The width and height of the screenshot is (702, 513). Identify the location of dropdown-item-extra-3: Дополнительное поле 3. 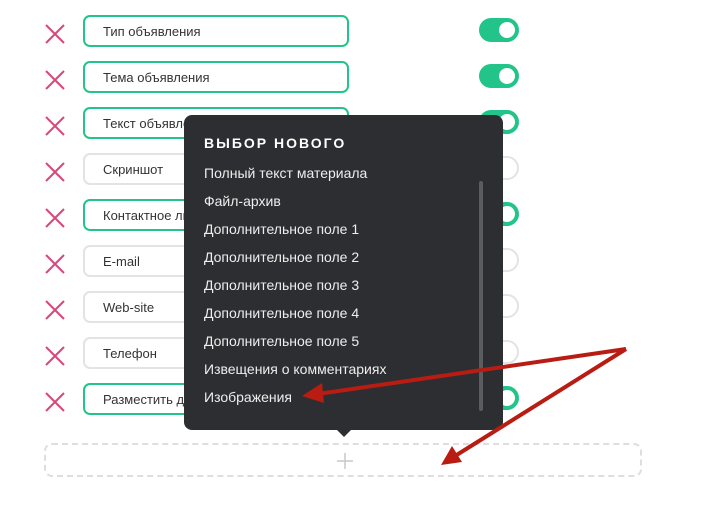
(329, 285).